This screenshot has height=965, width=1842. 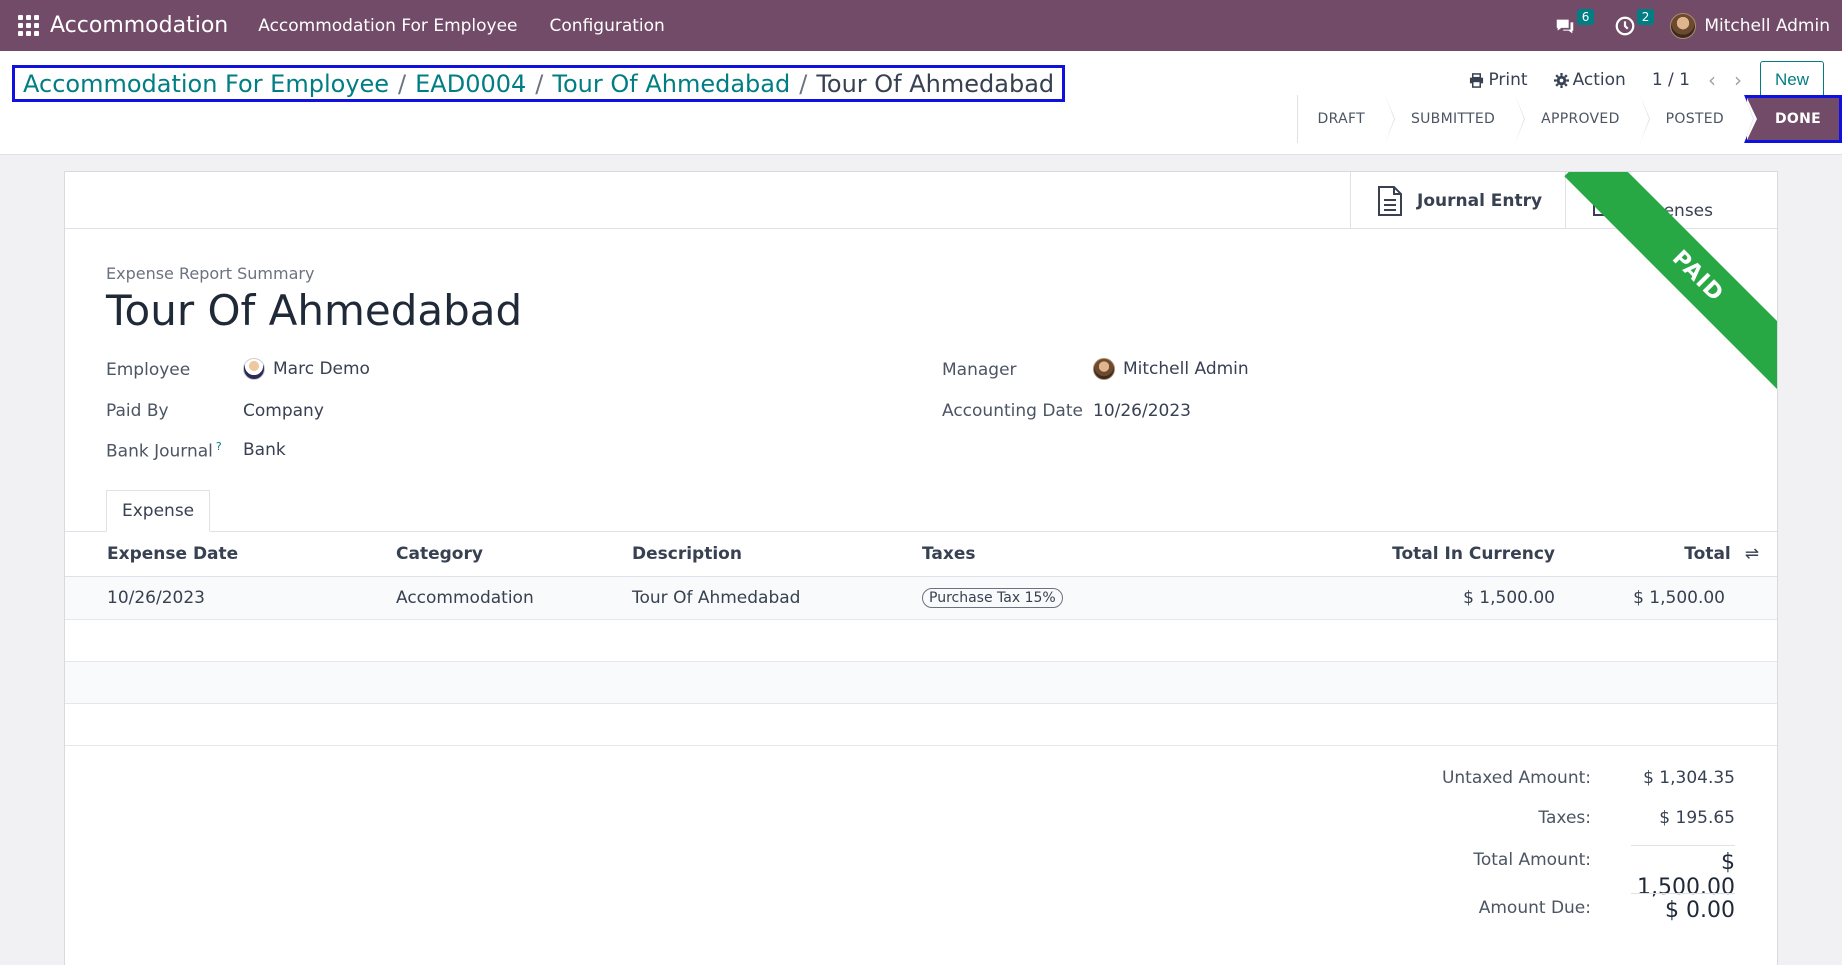 What do you see at coordinates (264, 450) in the screenshot?
I see `bank-journal-value: Bank` at bounding box center [264, 450].